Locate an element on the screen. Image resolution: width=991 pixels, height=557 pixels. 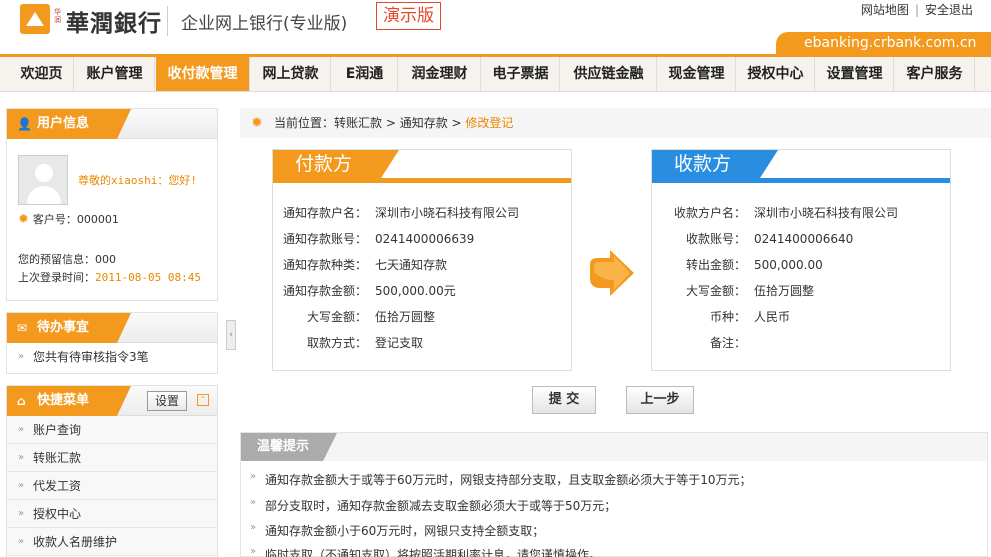
reserved-info-value: 000 is located at coordinates (105, 259).